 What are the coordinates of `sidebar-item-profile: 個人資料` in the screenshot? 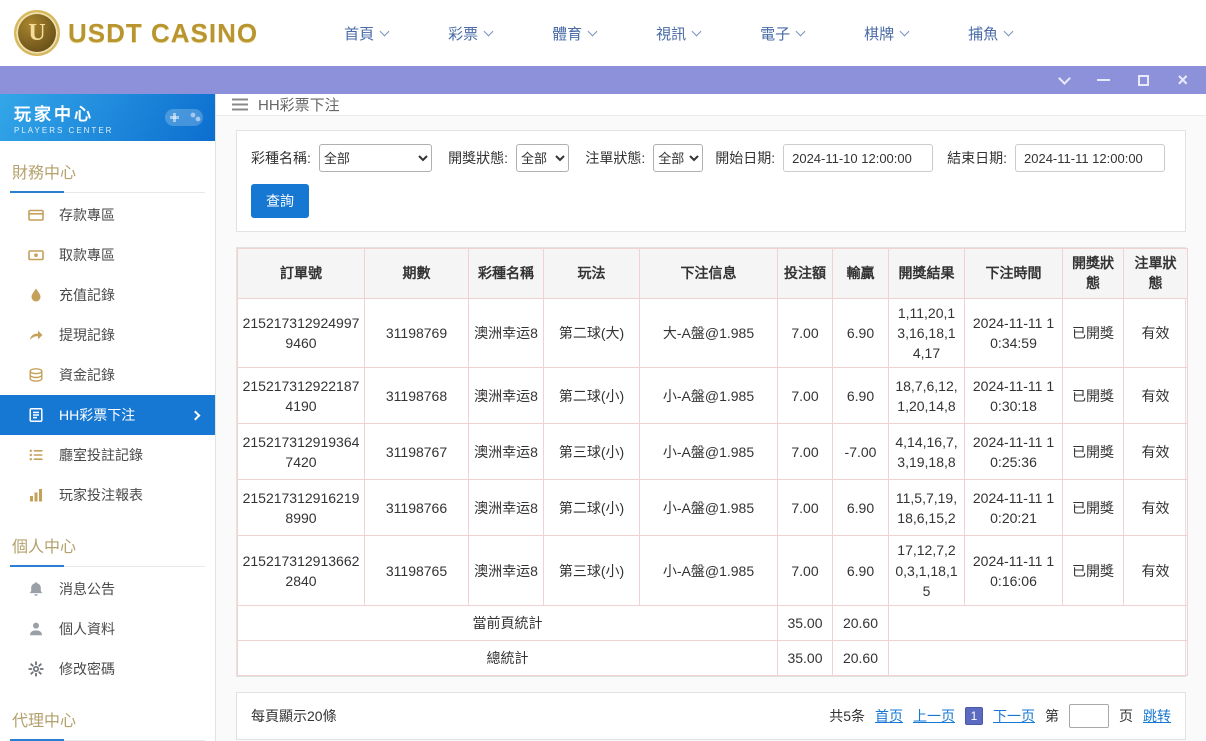 It's located at (107, 629).